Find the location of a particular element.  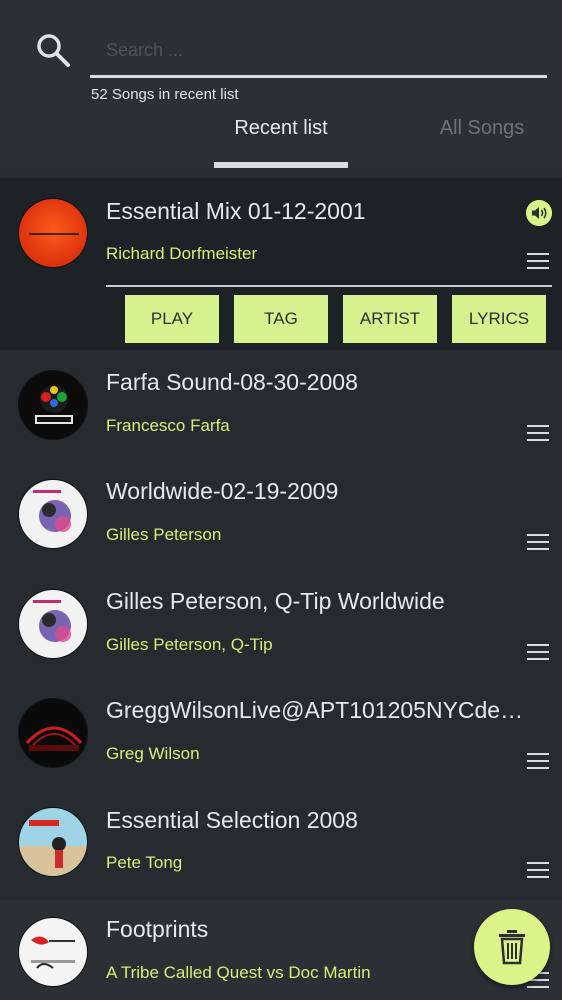

song-artist: Gilles Peterson, Q-Tip is located at coordinates (189, 645).